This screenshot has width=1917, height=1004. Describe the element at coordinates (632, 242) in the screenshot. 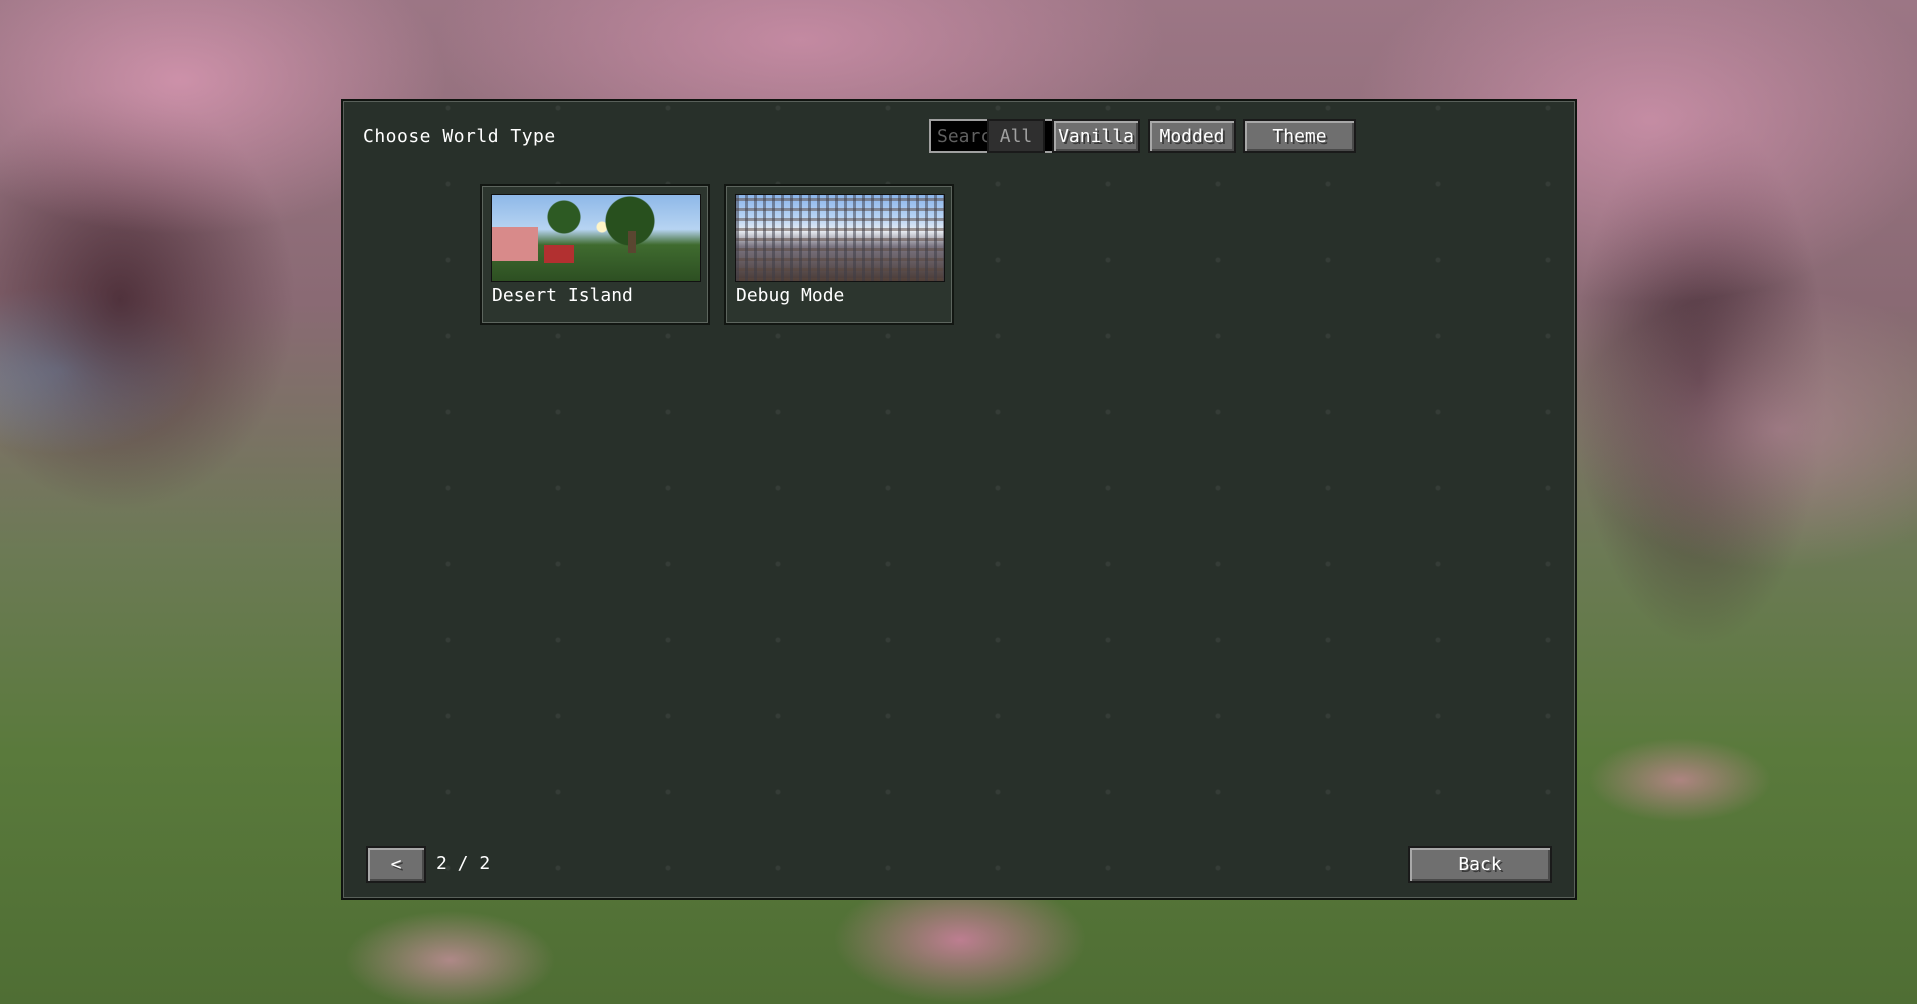

I see `tree-trunk` at that location.